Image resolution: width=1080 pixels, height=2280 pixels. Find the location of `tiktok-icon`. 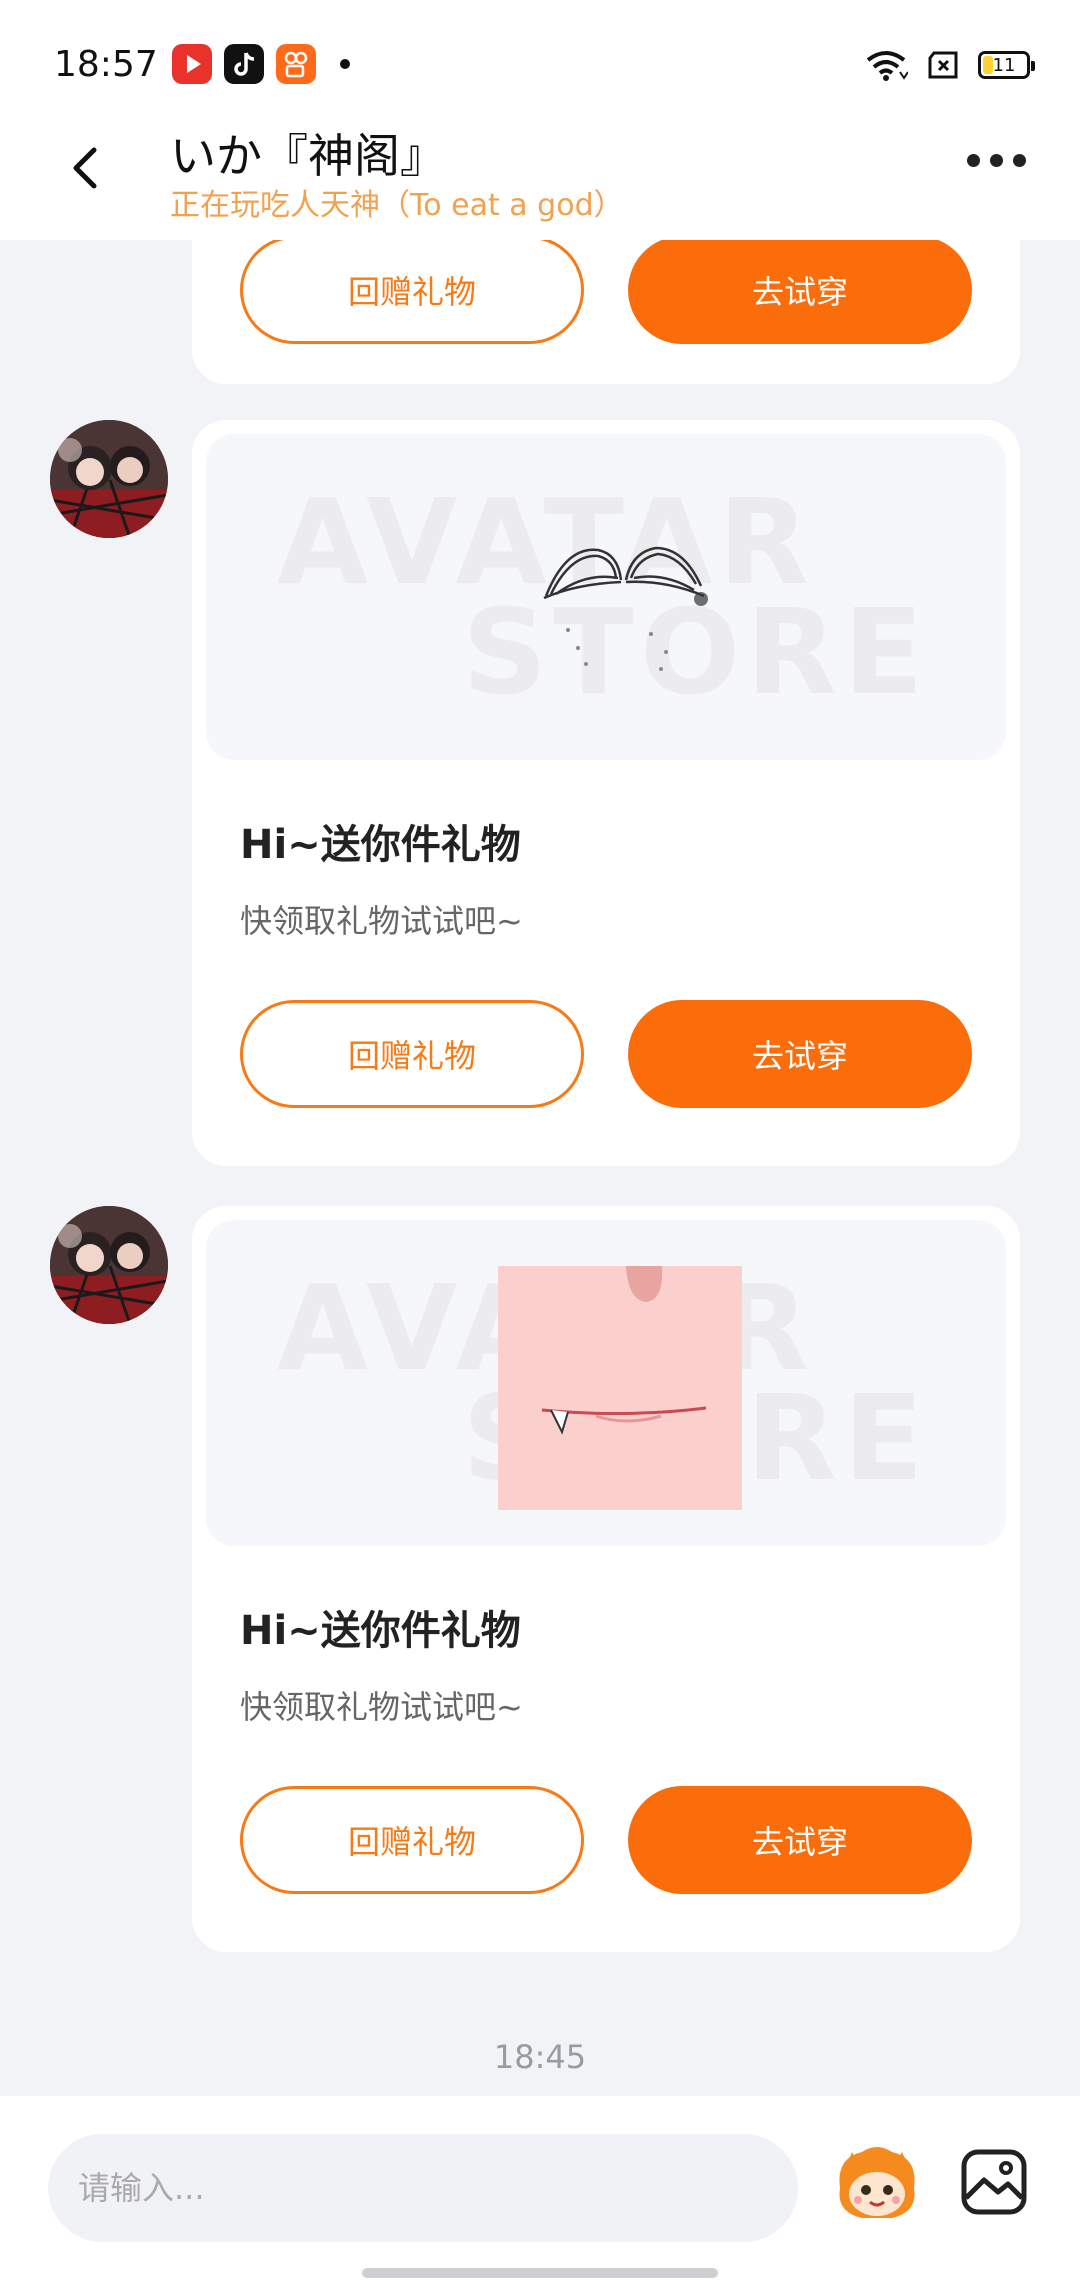

tiktok-icon is located at coordinates (244, 64).